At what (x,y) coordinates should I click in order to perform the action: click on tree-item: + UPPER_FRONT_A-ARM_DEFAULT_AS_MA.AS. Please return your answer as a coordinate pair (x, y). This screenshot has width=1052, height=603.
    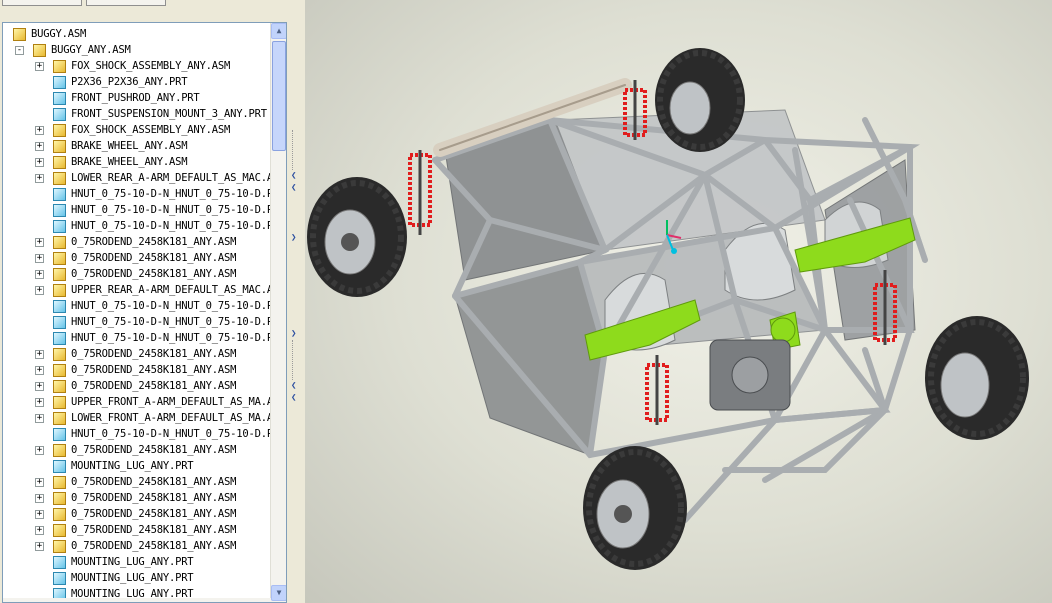
    Looking at the image, I should click on (141, 403).